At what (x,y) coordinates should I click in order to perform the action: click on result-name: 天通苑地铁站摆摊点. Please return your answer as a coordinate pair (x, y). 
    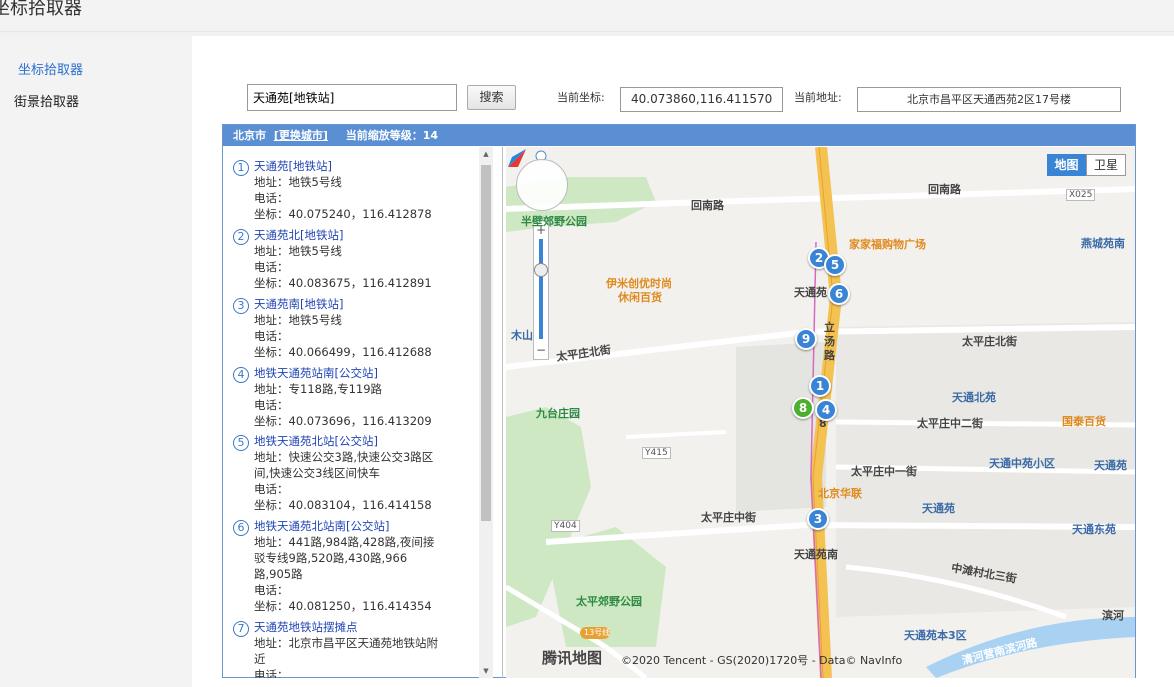
    Looking at the image, I should click on (353, 627).